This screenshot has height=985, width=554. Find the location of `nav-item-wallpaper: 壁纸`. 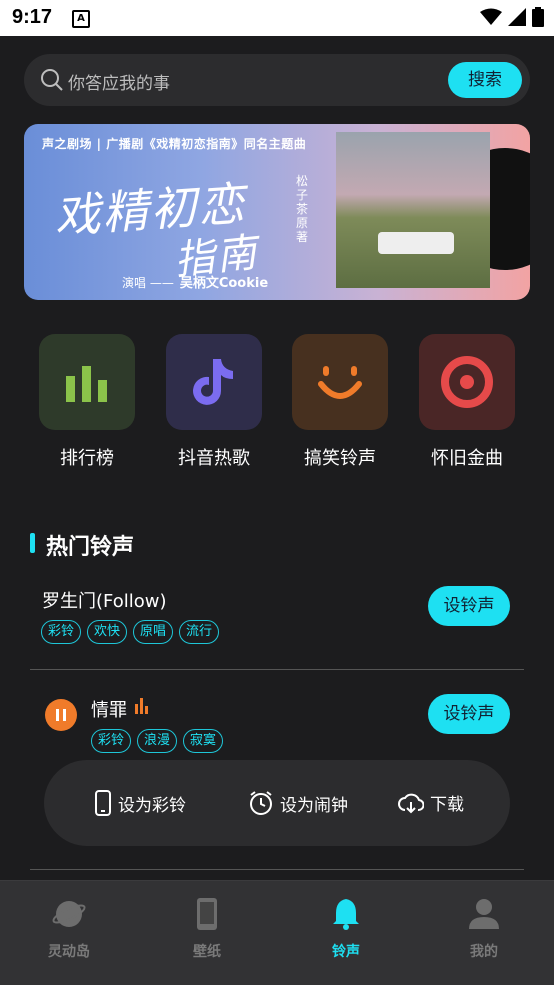

nav-item-wallpaper: 壁纸 is located at coordinates (207, 929).